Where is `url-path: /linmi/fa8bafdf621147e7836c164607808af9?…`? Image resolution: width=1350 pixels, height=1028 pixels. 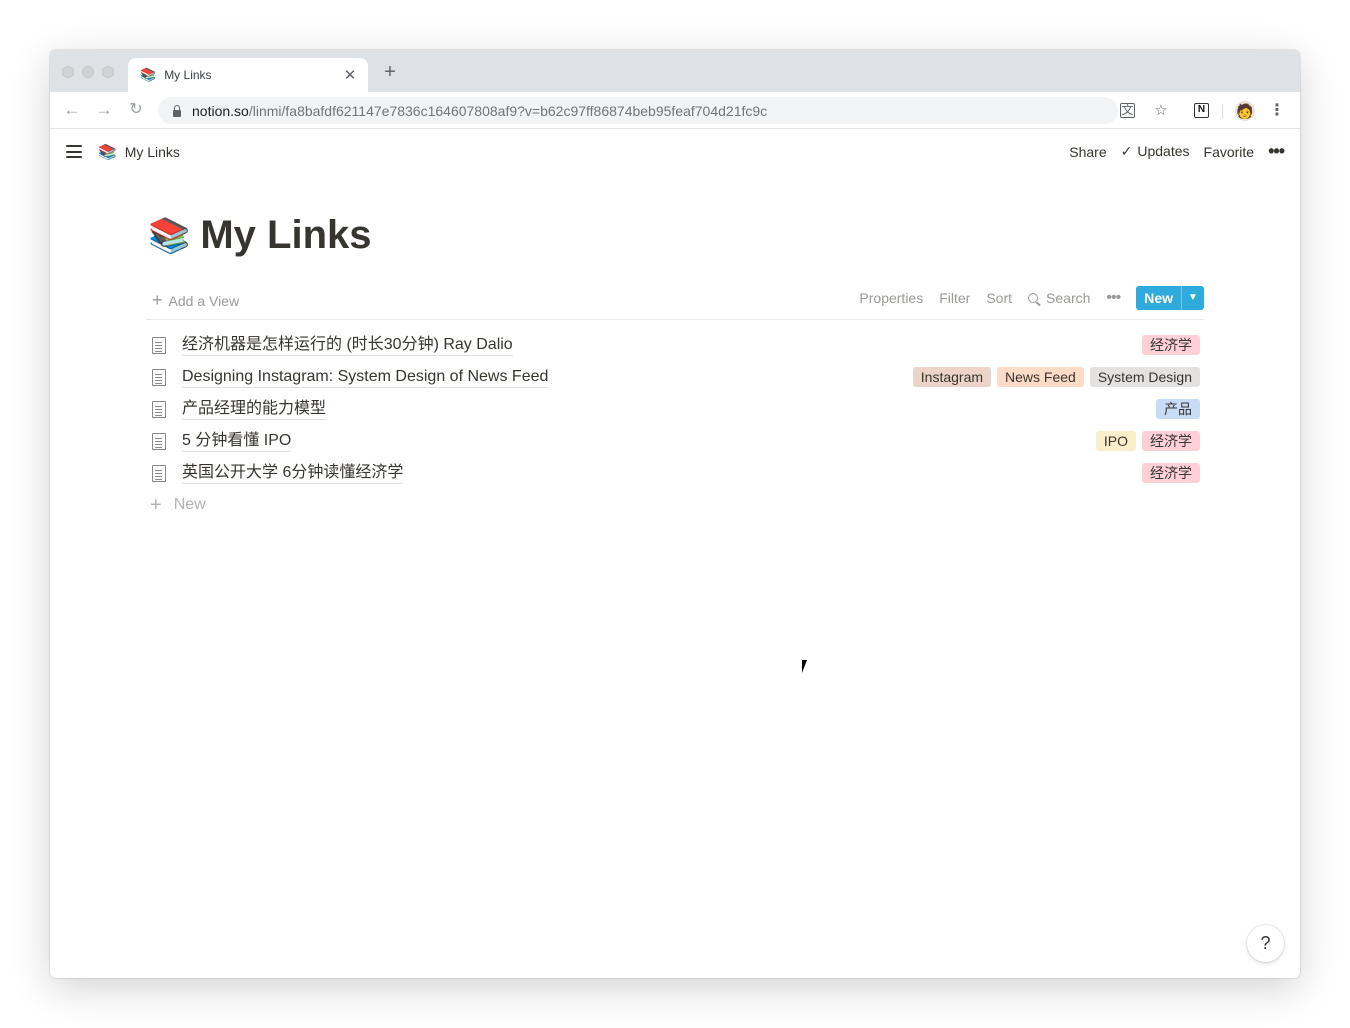 url-path: /linmi/fa8bafdf621147e7836c164607808af9?… is located at coordinates (508, 110).